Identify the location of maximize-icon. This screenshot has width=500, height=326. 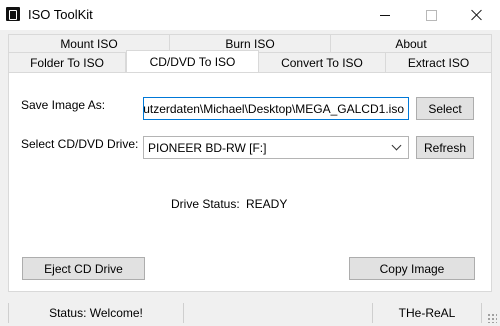
(431, 15).